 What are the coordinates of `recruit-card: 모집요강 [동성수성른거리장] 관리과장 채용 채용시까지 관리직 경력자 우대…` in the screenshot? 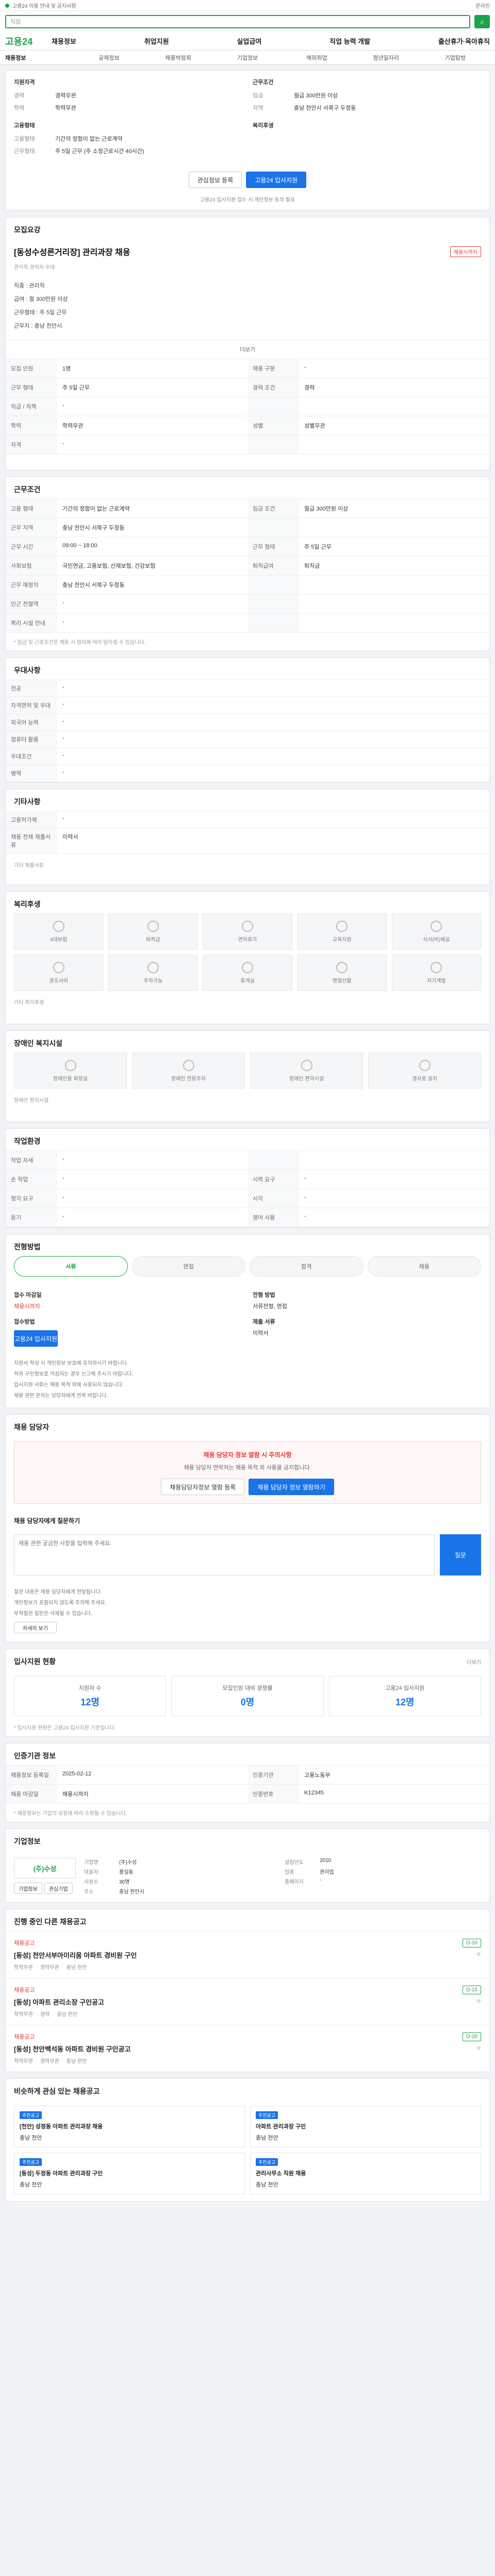 It's located at (247, 343).